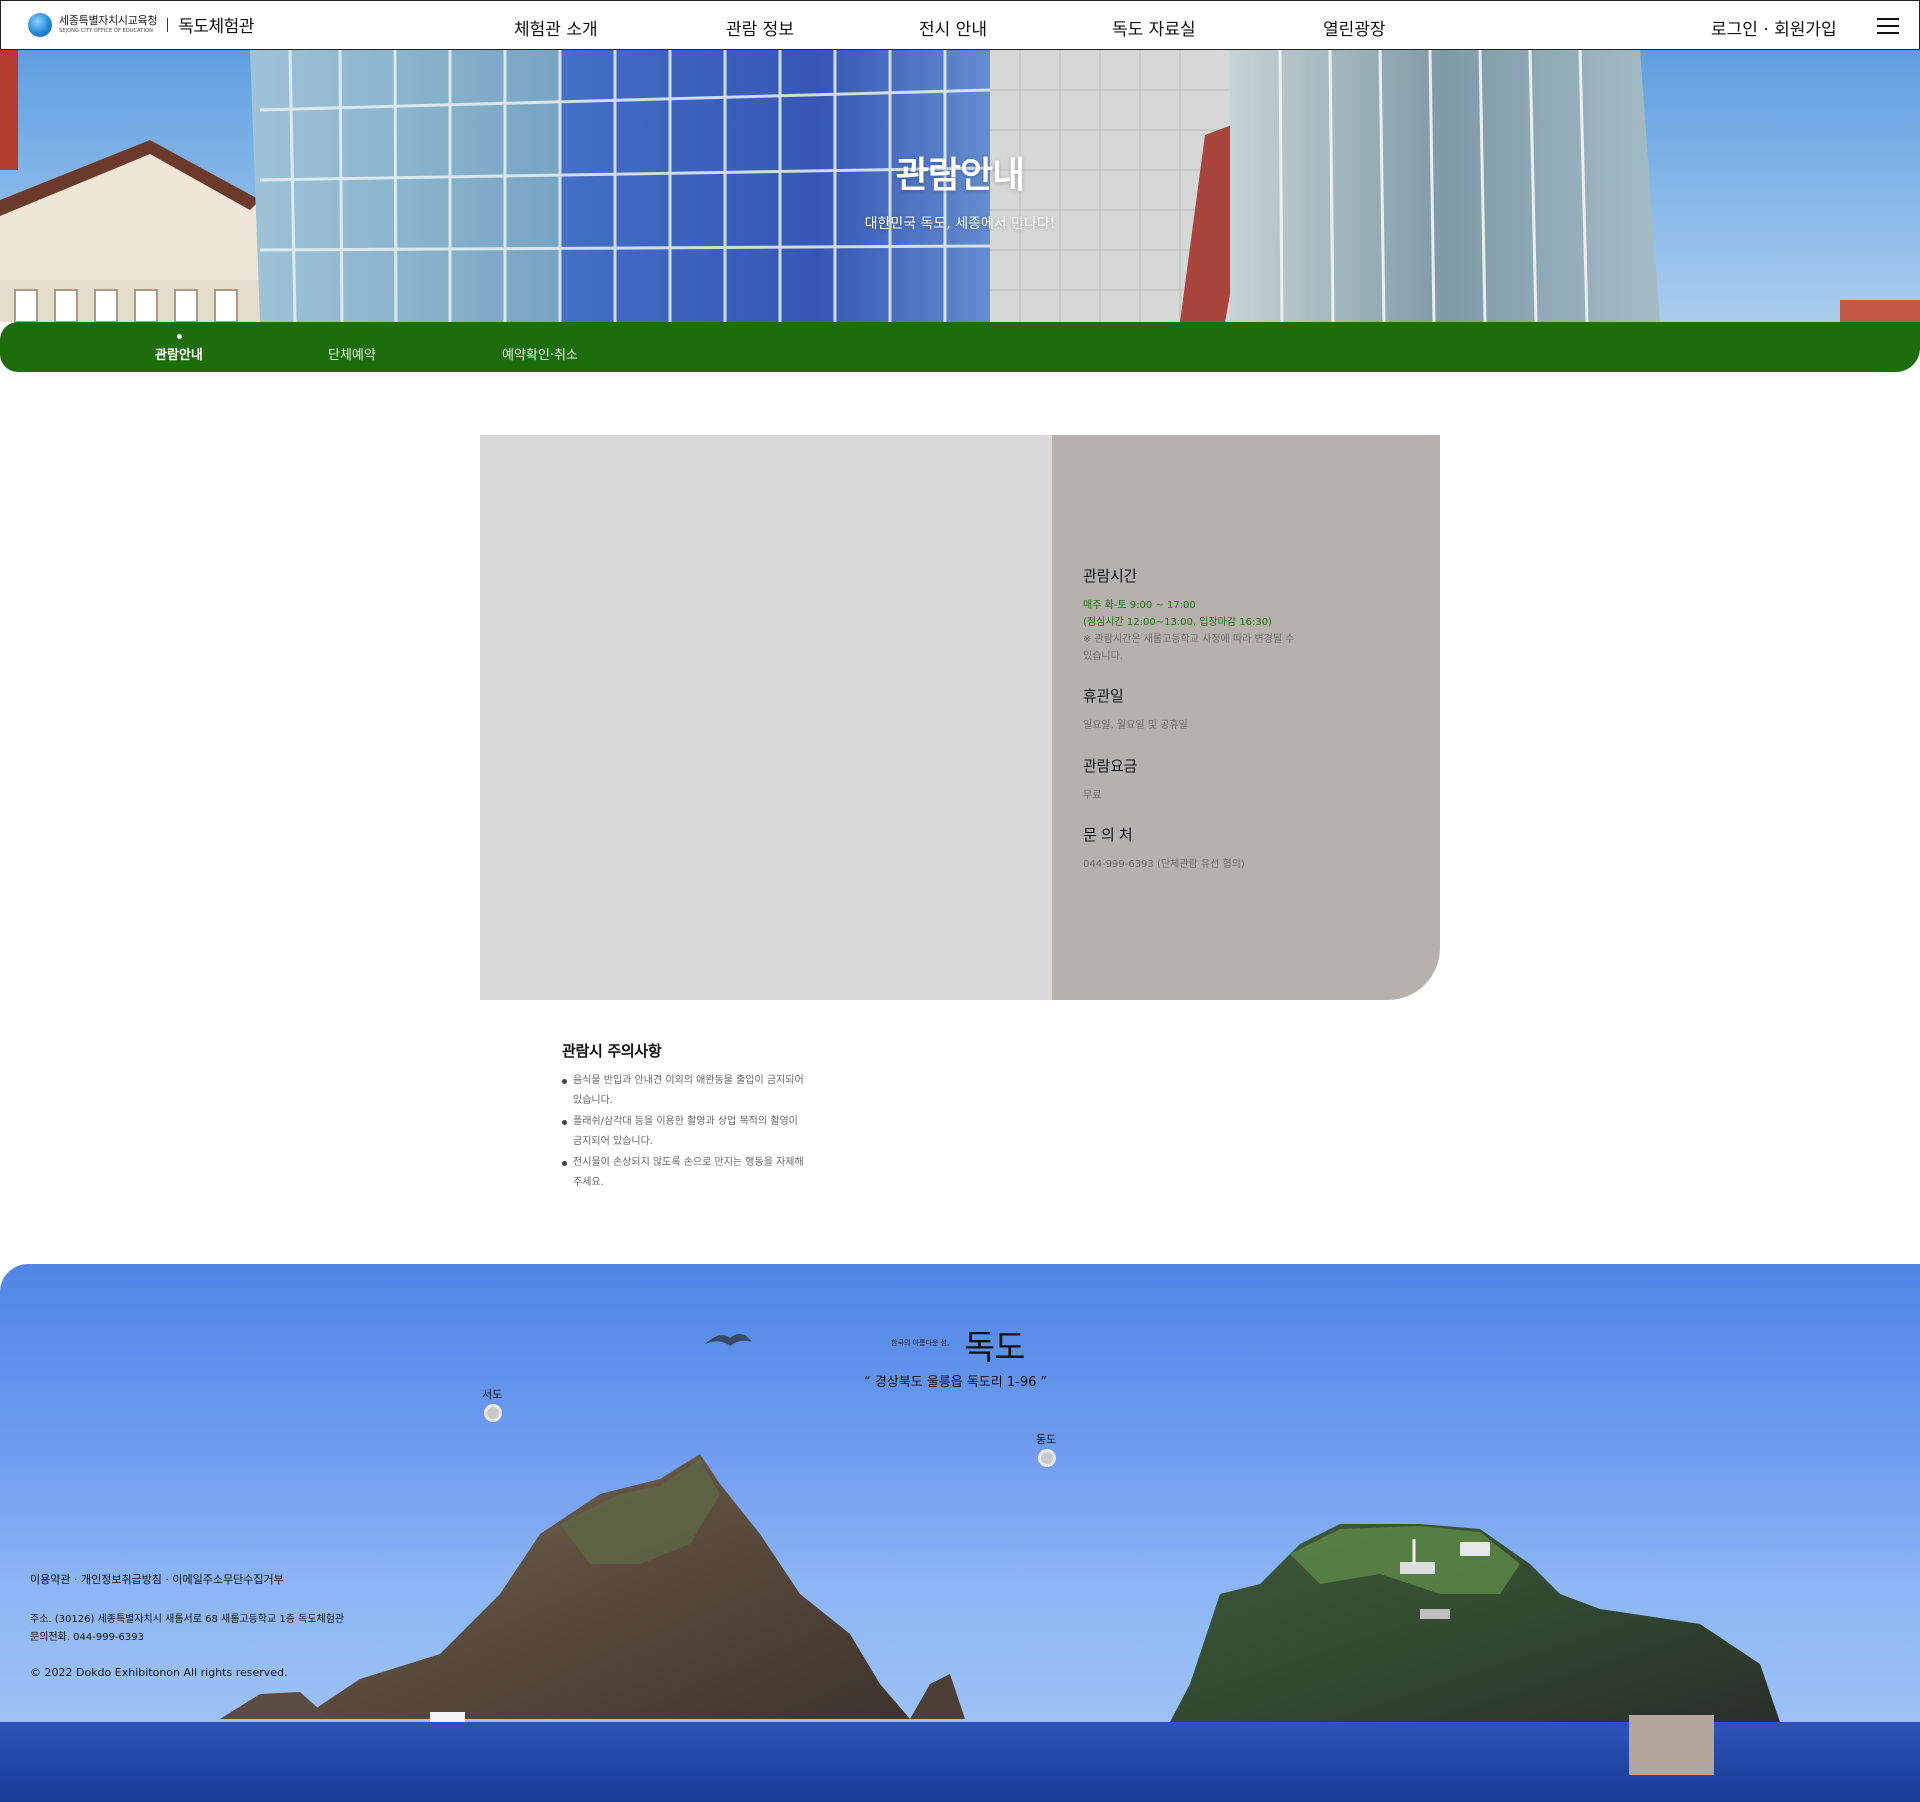  I want to click on login-signup-link: 로그인 · 회원가입, so click(1774, 27).